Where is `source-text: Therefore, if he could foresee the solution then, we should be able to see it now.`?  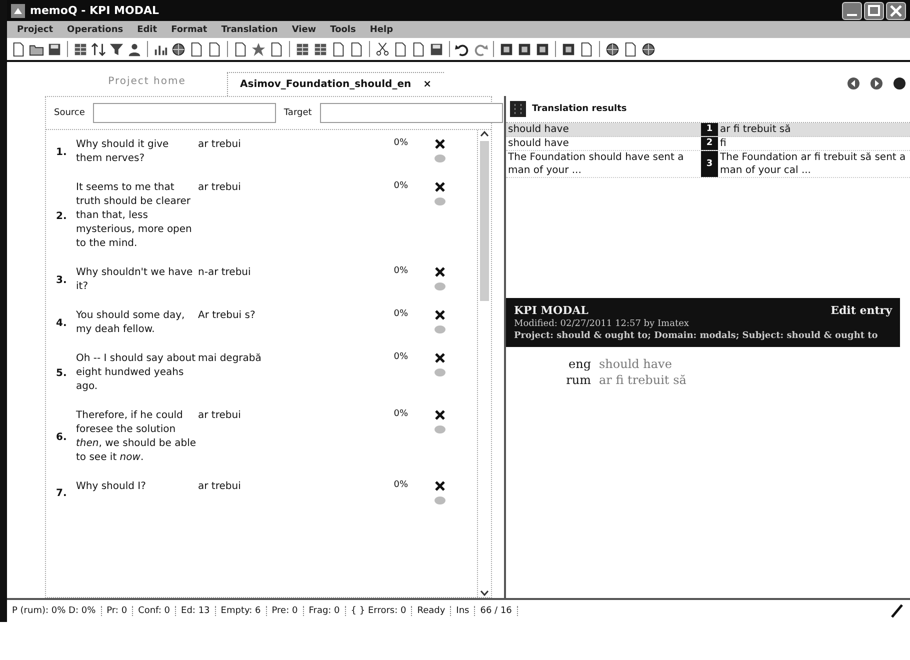 source-text: Therefore, if he could foresee the solution then, we should be able to see it now. is located at coordinates (137, 437).